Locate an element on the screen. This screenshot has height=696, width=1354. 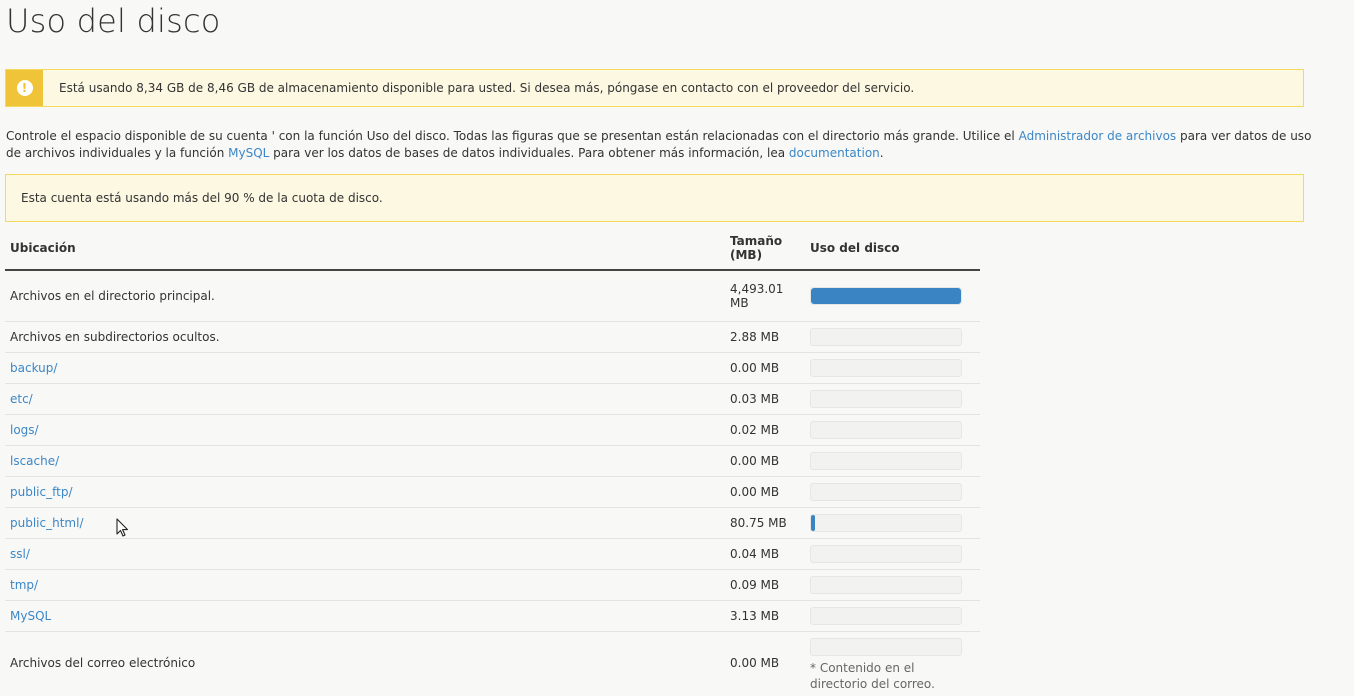
table-row: tmp/0.09 MB is located at coordinates (492, 585).